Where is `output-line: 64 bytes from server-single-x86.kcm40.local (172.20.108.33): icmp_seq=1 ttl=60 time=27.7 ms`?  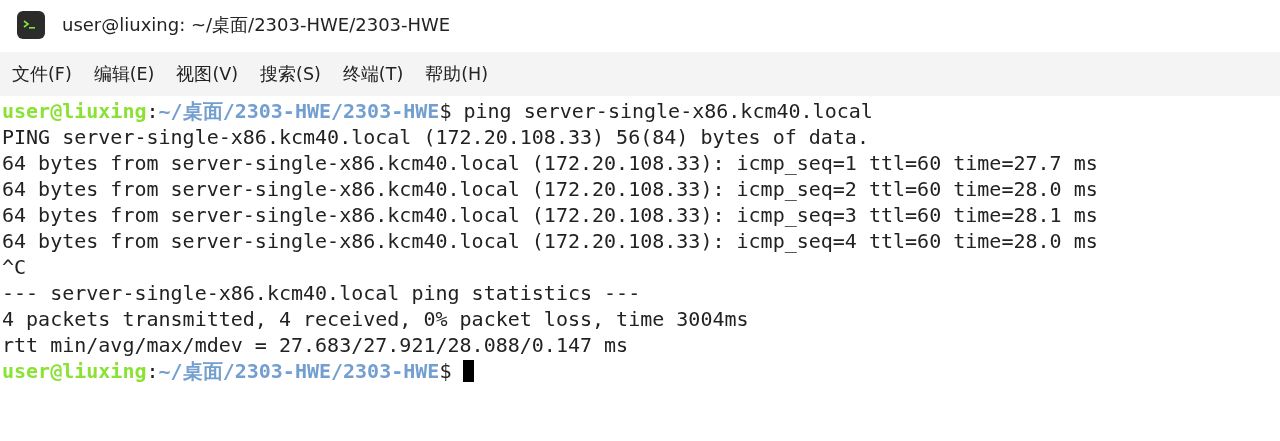
output-line: 64 bytes from server-single-x86.kcm40.local (172.20.108.33): icmp_seq=1 ttl=60 time=27.7 ms is located at coordinates (550, 163).